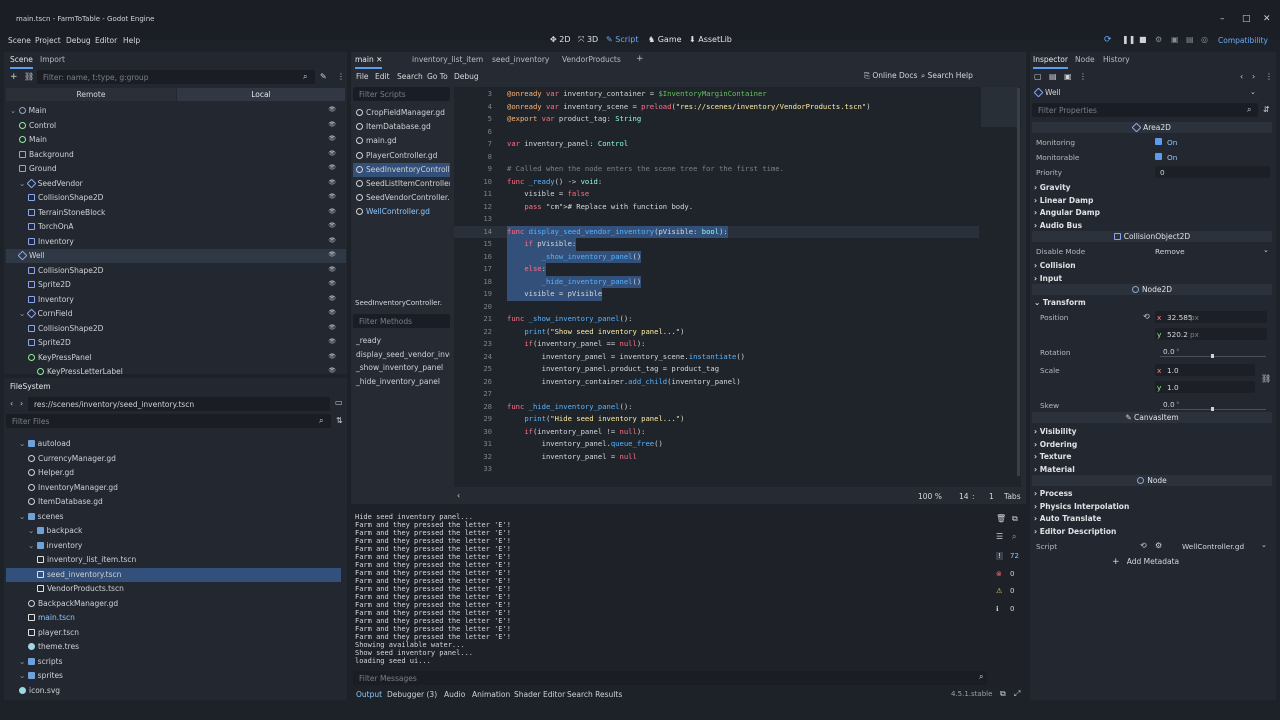 The width and height of the screenshot is (1280, 720). Describe the element at coordinates (176, 314) in the screenshot. I see `scene-node: ⌄ CornField 👁` at that location.